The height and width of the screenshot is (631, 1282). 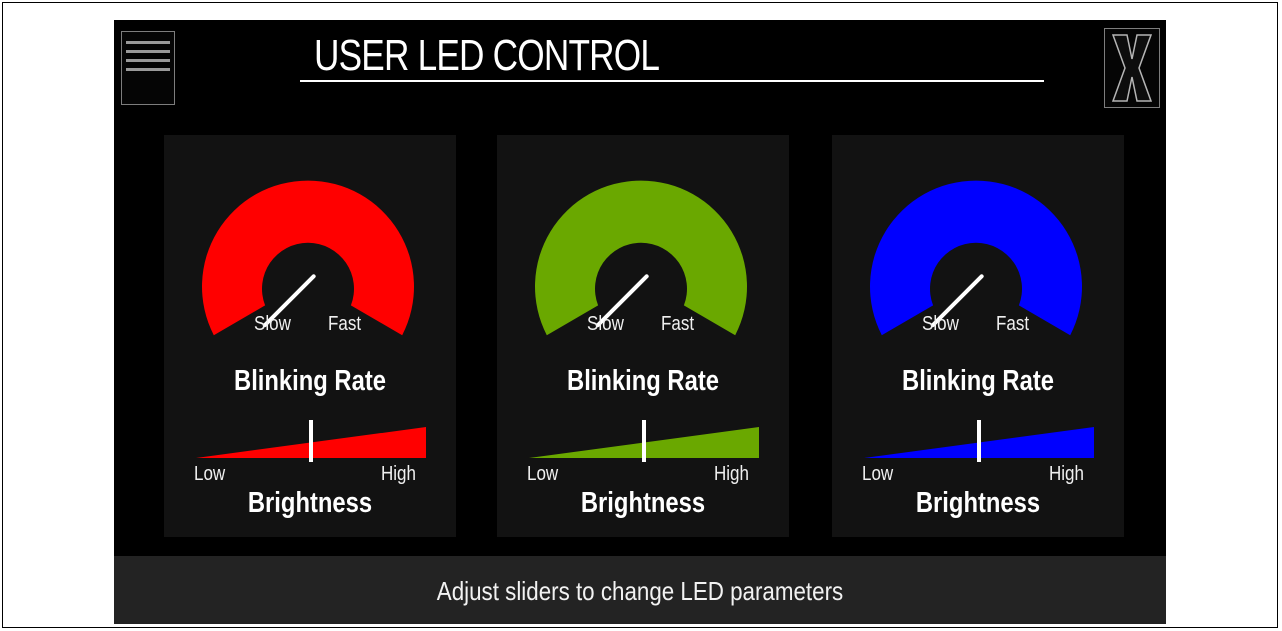 What do you see at coordinates (487, 55) in the screenshot?
I see `page-title: USER LED CONTROL` at bounding box center [487, 55].